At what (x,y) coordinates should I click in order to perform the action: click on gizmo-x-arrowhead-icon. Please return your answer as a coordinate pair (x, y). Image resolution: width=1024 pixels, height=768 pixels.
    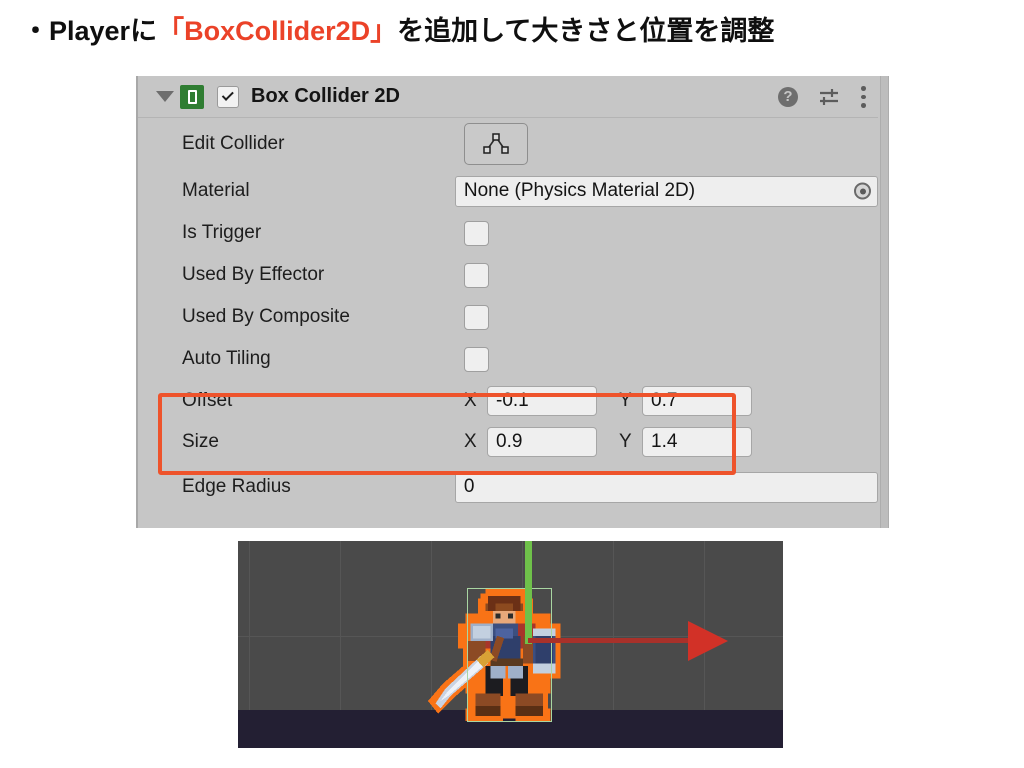
    Looking at the image, I should click on (708, 641).